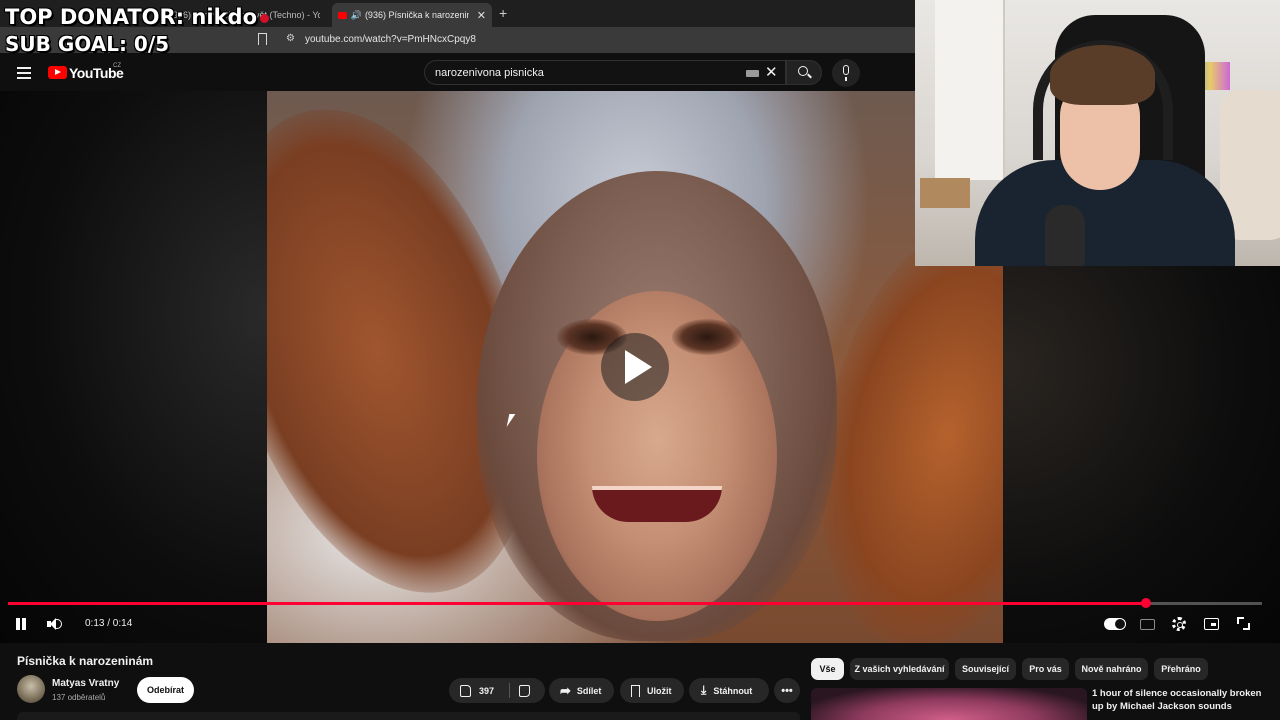  I want to click on divider, so click(509, 690).